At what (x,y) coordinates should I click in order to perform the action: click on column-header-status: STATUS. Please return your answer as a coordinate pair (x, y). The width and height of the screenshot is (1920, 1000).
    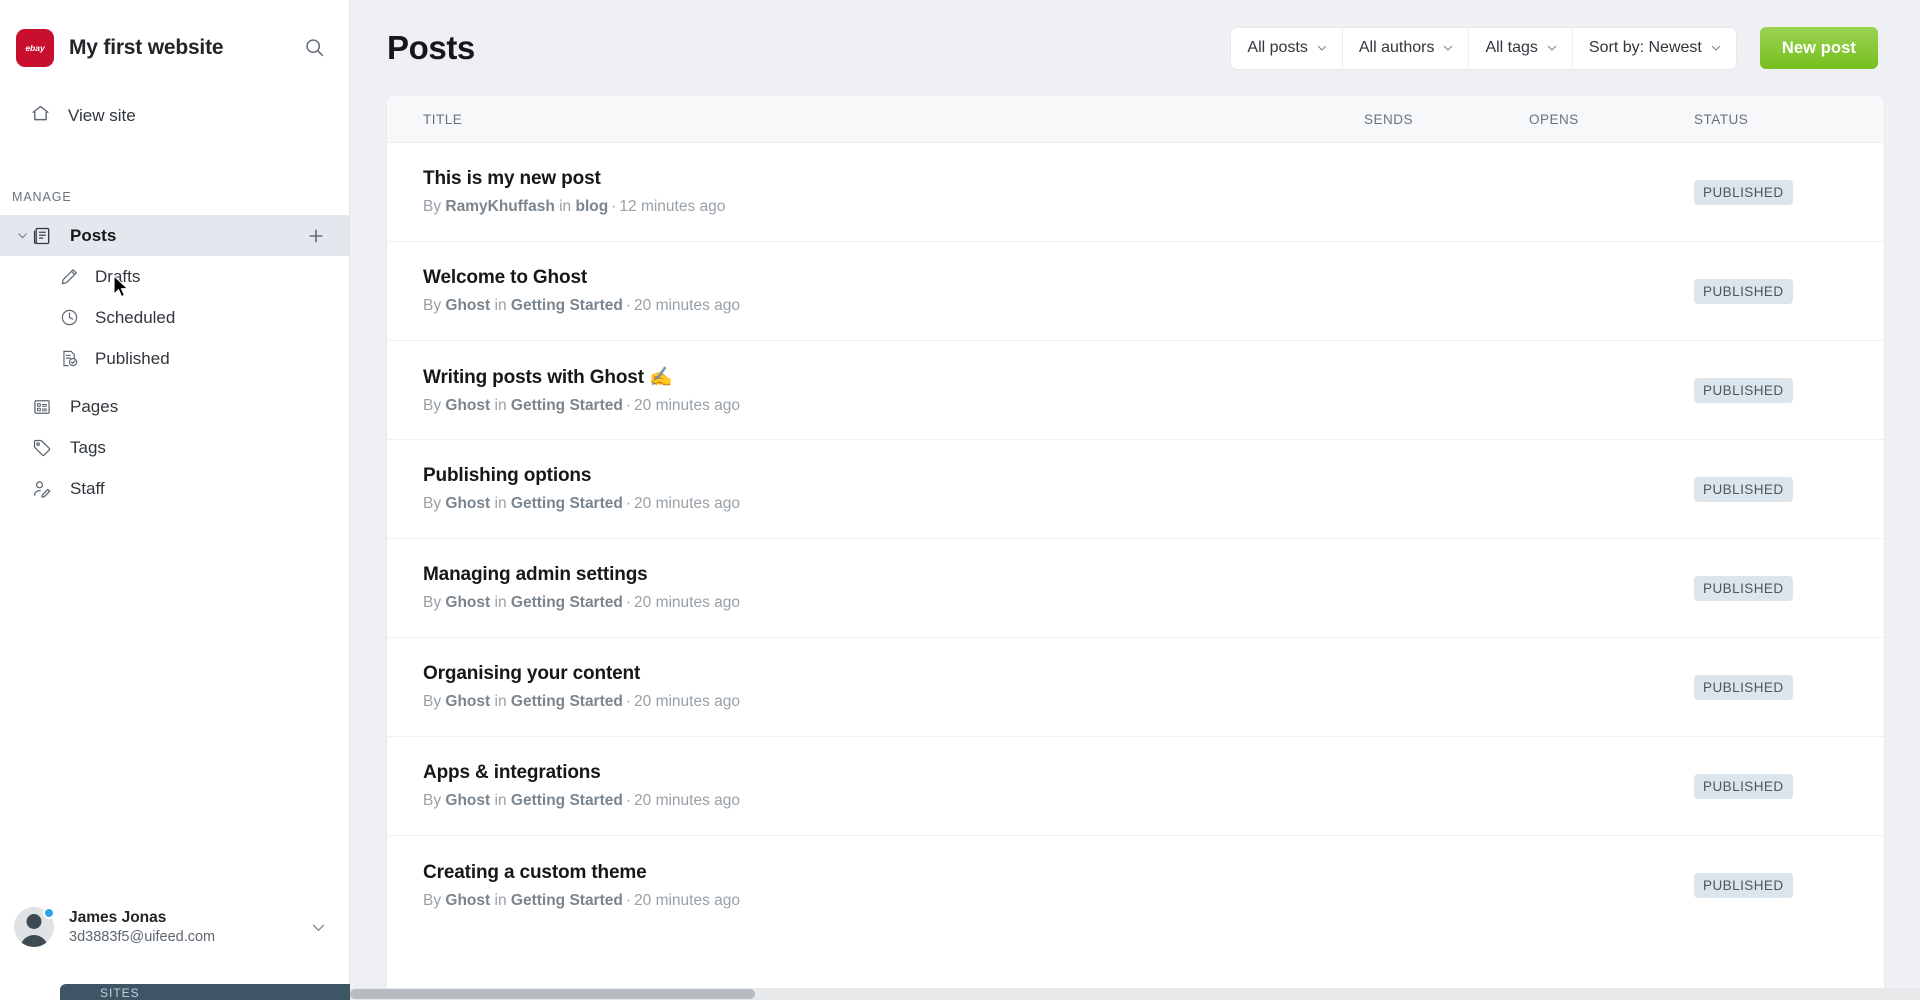
    Looking at the image, I should click on (1721, 119).